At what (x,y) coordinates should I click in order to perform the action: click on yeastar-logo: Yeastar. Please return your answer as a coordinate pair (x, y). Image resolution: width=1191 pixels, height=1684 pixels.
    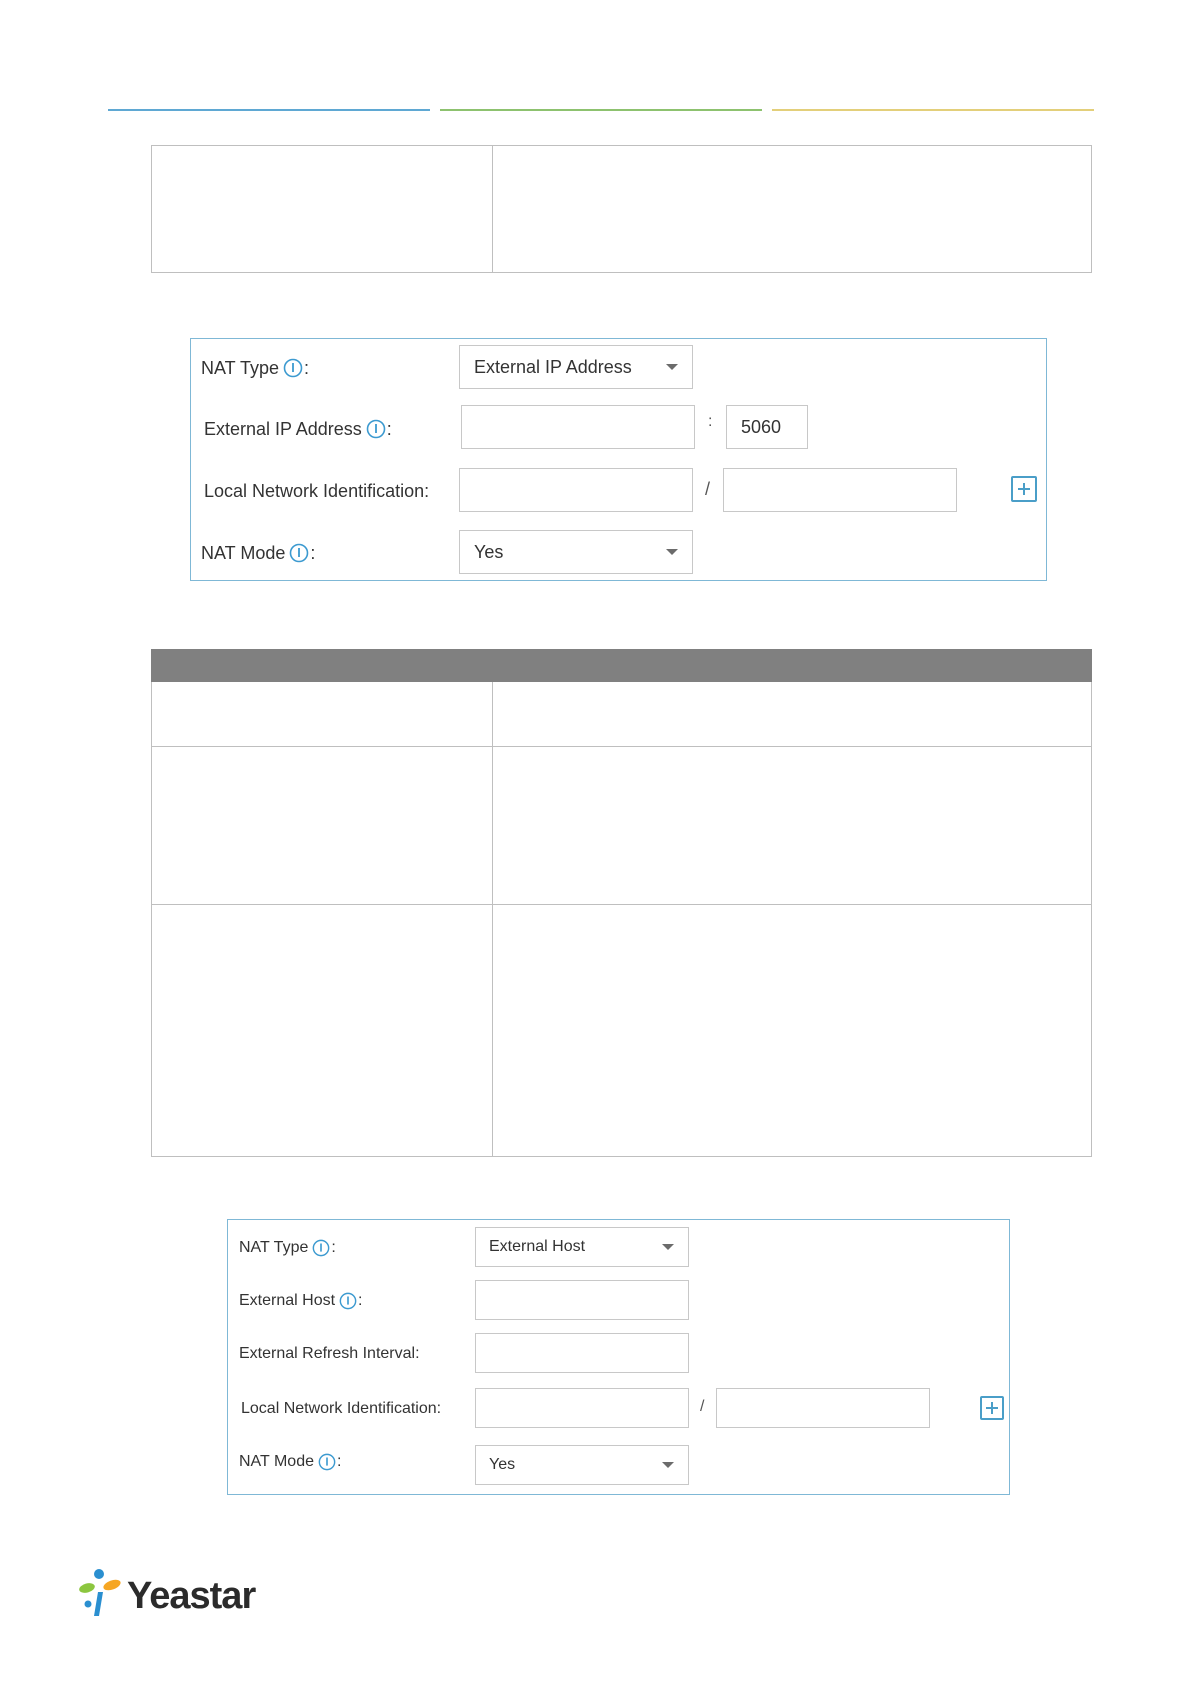
    Looking at the image, I should click on (167, 1596).